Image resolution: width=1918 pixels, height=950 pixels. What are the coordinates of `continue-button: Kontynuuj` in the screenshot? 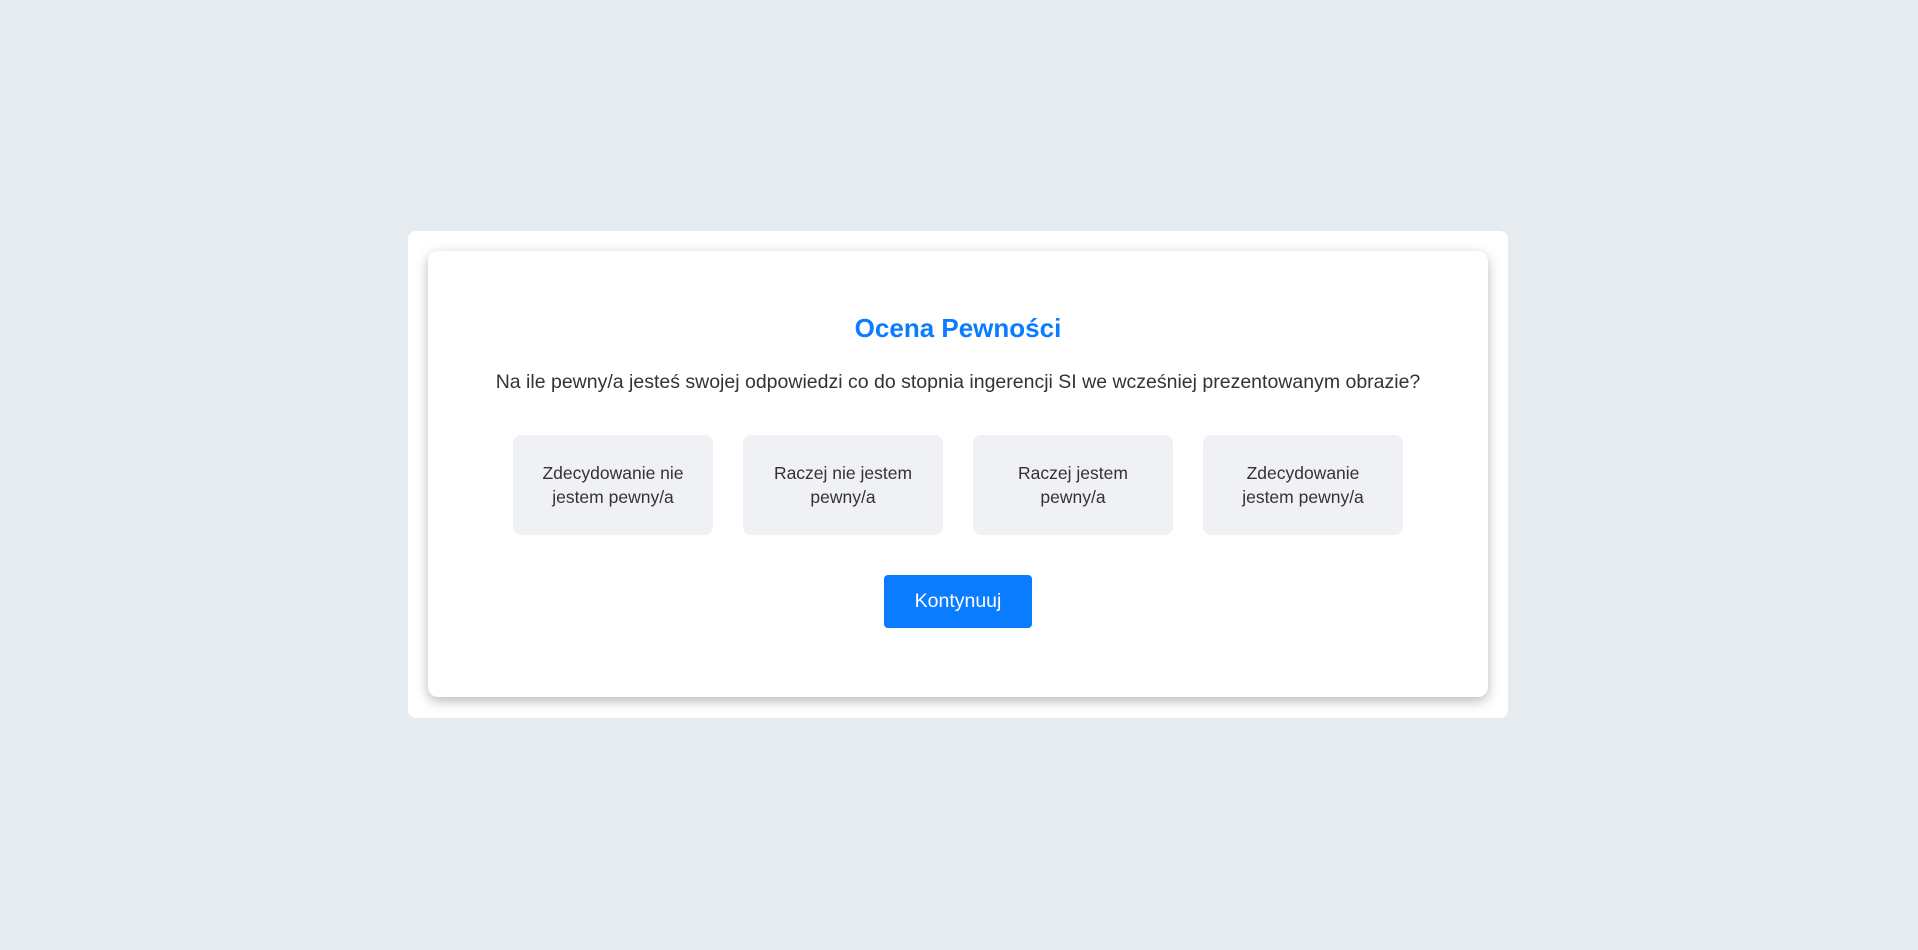 It's located at (958, 601).